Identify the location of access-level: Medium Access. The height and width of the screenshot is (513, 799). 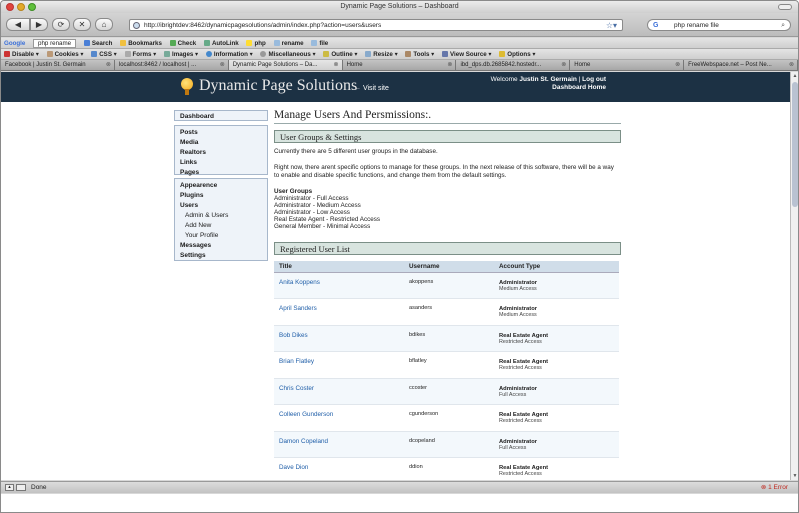
(518, 288).